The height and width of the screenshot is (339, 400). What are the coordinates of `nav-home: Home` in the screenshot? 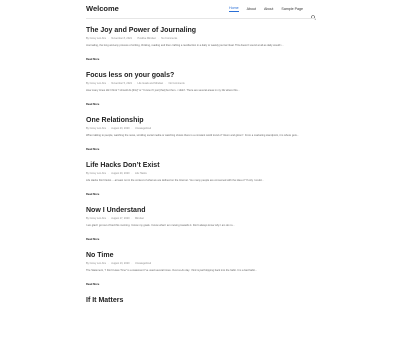 It's located at (234, 9).